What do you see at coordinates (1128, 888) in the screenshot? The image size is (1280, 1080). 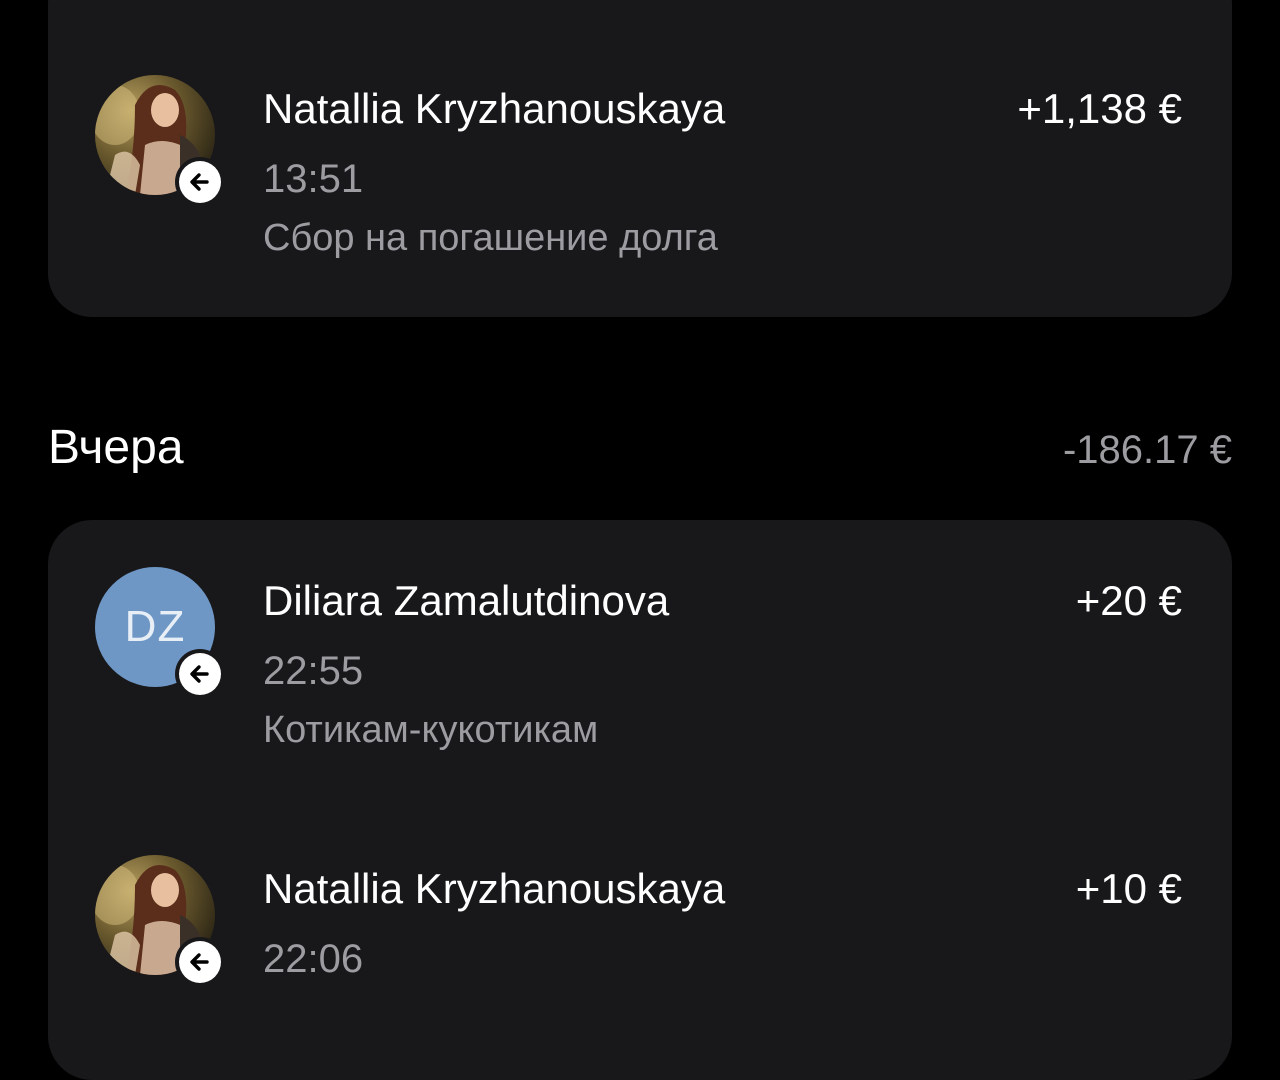 I see `transaction-amount: +10 €` at bounding box center [1128, 888].